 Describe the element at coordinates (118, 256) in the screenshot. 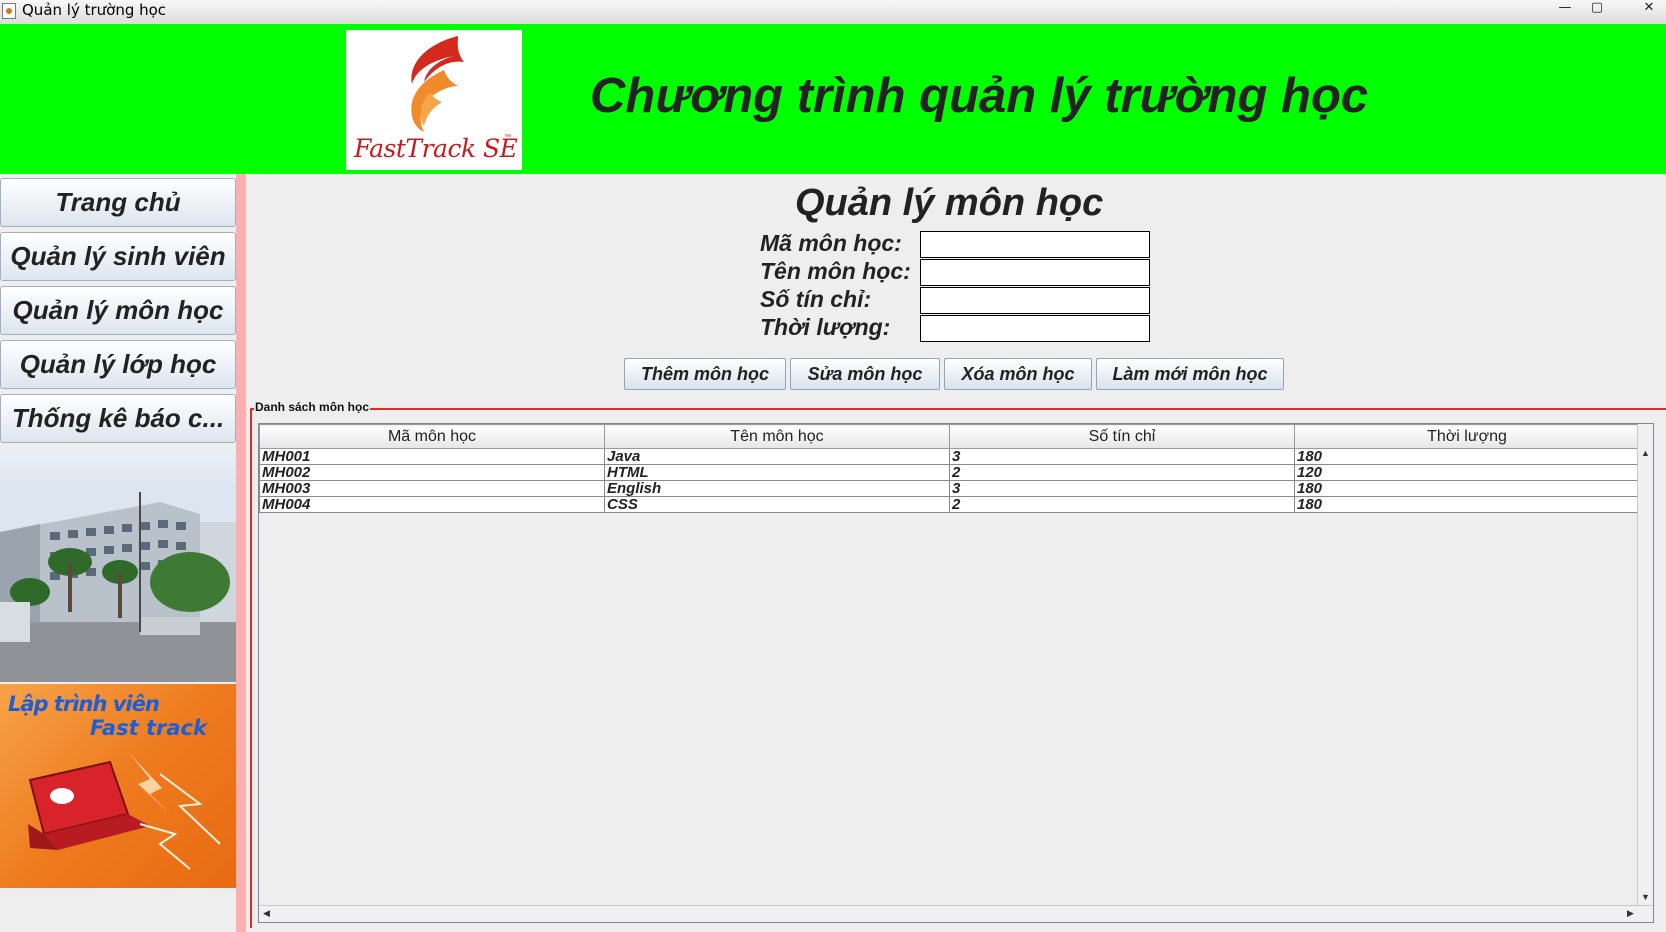

I see `nav-students-button: Quản lý sinh viên` at that location.